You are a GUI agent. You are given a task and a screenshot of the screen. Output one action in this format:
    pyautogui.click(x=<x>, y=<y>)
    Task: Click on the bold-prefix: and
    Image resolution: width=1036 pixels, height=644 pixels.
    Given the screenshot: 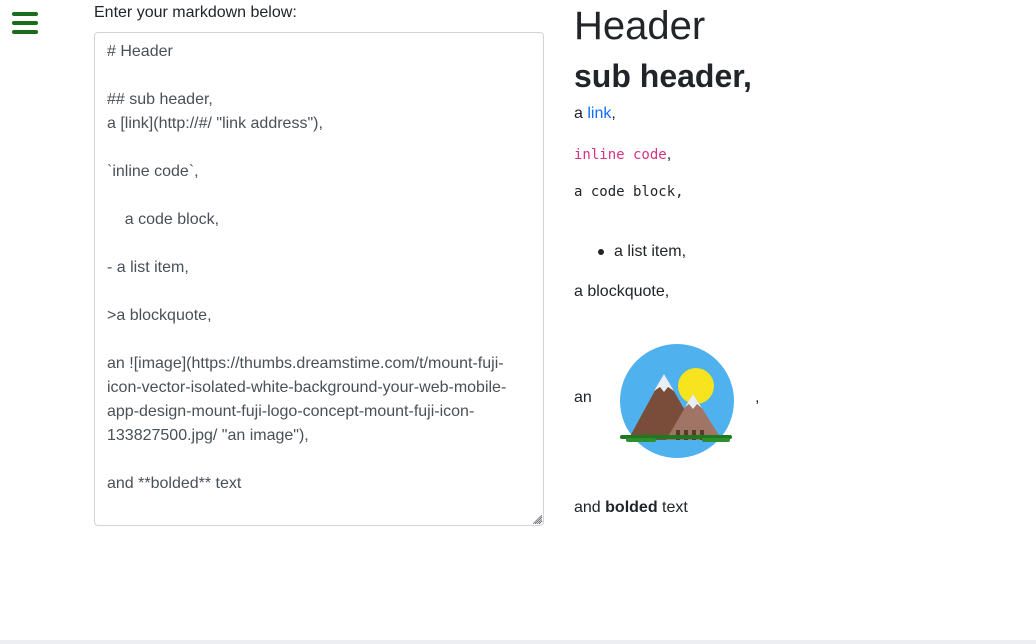 What is the action you would take?
    pyautogui.click(x=587, y=507)
    